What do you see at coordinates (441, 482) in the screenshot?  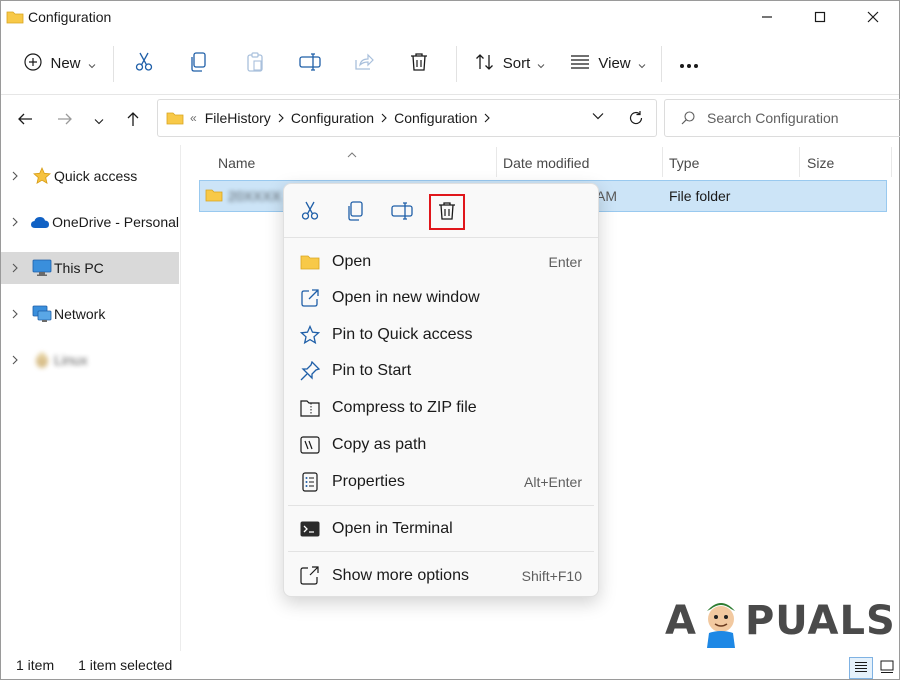 I see `menu-item-properties: Properties Alt+Enter` at bounding box center [441, 482].